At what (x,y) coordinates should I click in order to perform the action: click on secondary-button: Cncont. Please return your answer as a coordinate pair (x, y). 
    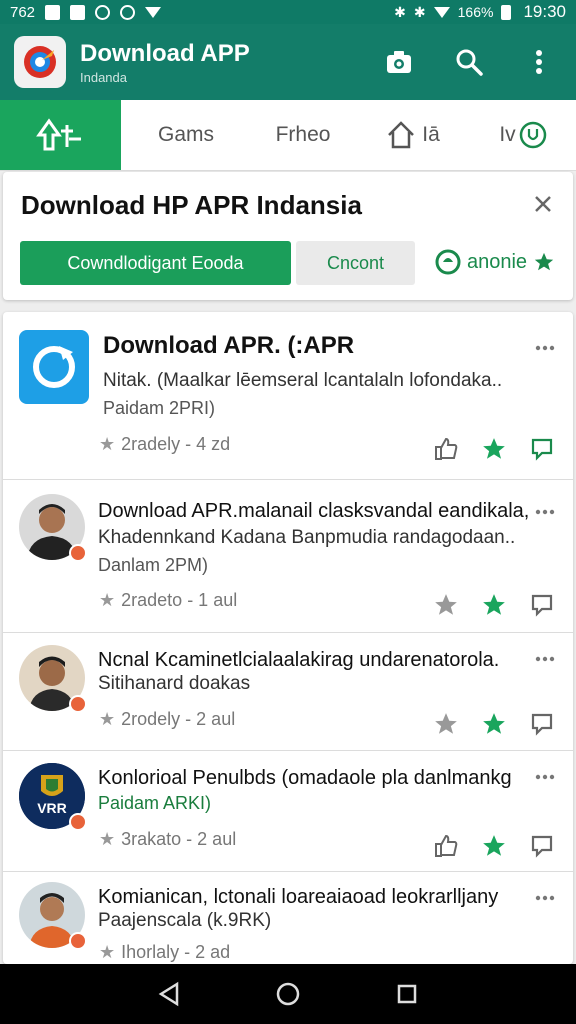
    Looking at the image, I should click on (355, 263).